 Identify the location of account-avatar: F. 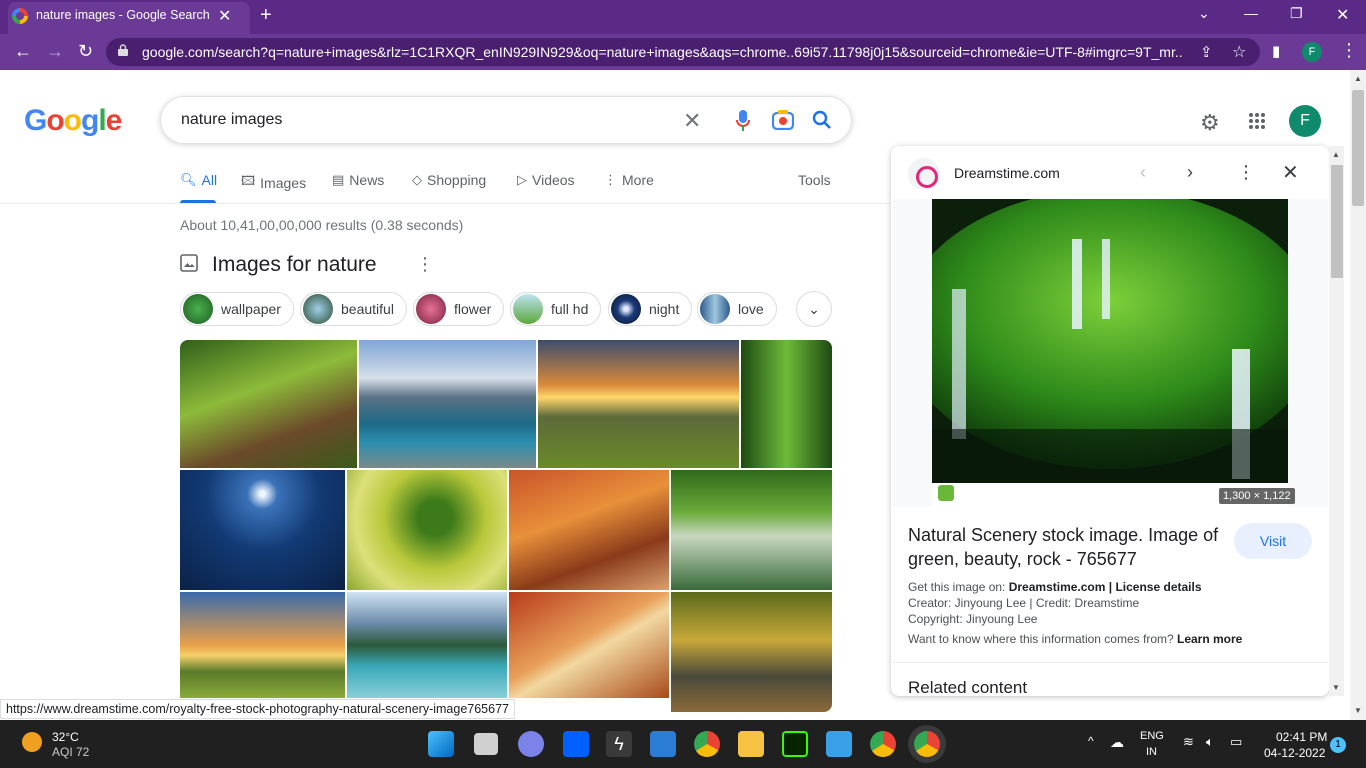
(1305, 121).